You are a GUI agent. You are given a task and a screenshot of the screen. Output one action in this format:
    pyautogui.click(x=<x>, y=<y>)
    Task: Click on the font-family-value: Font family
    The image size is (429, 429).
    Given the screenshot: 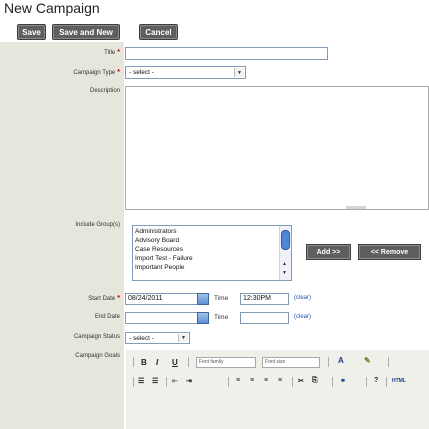 What is the action you would take?
    pyautogui.click(x=211, y=362)
    